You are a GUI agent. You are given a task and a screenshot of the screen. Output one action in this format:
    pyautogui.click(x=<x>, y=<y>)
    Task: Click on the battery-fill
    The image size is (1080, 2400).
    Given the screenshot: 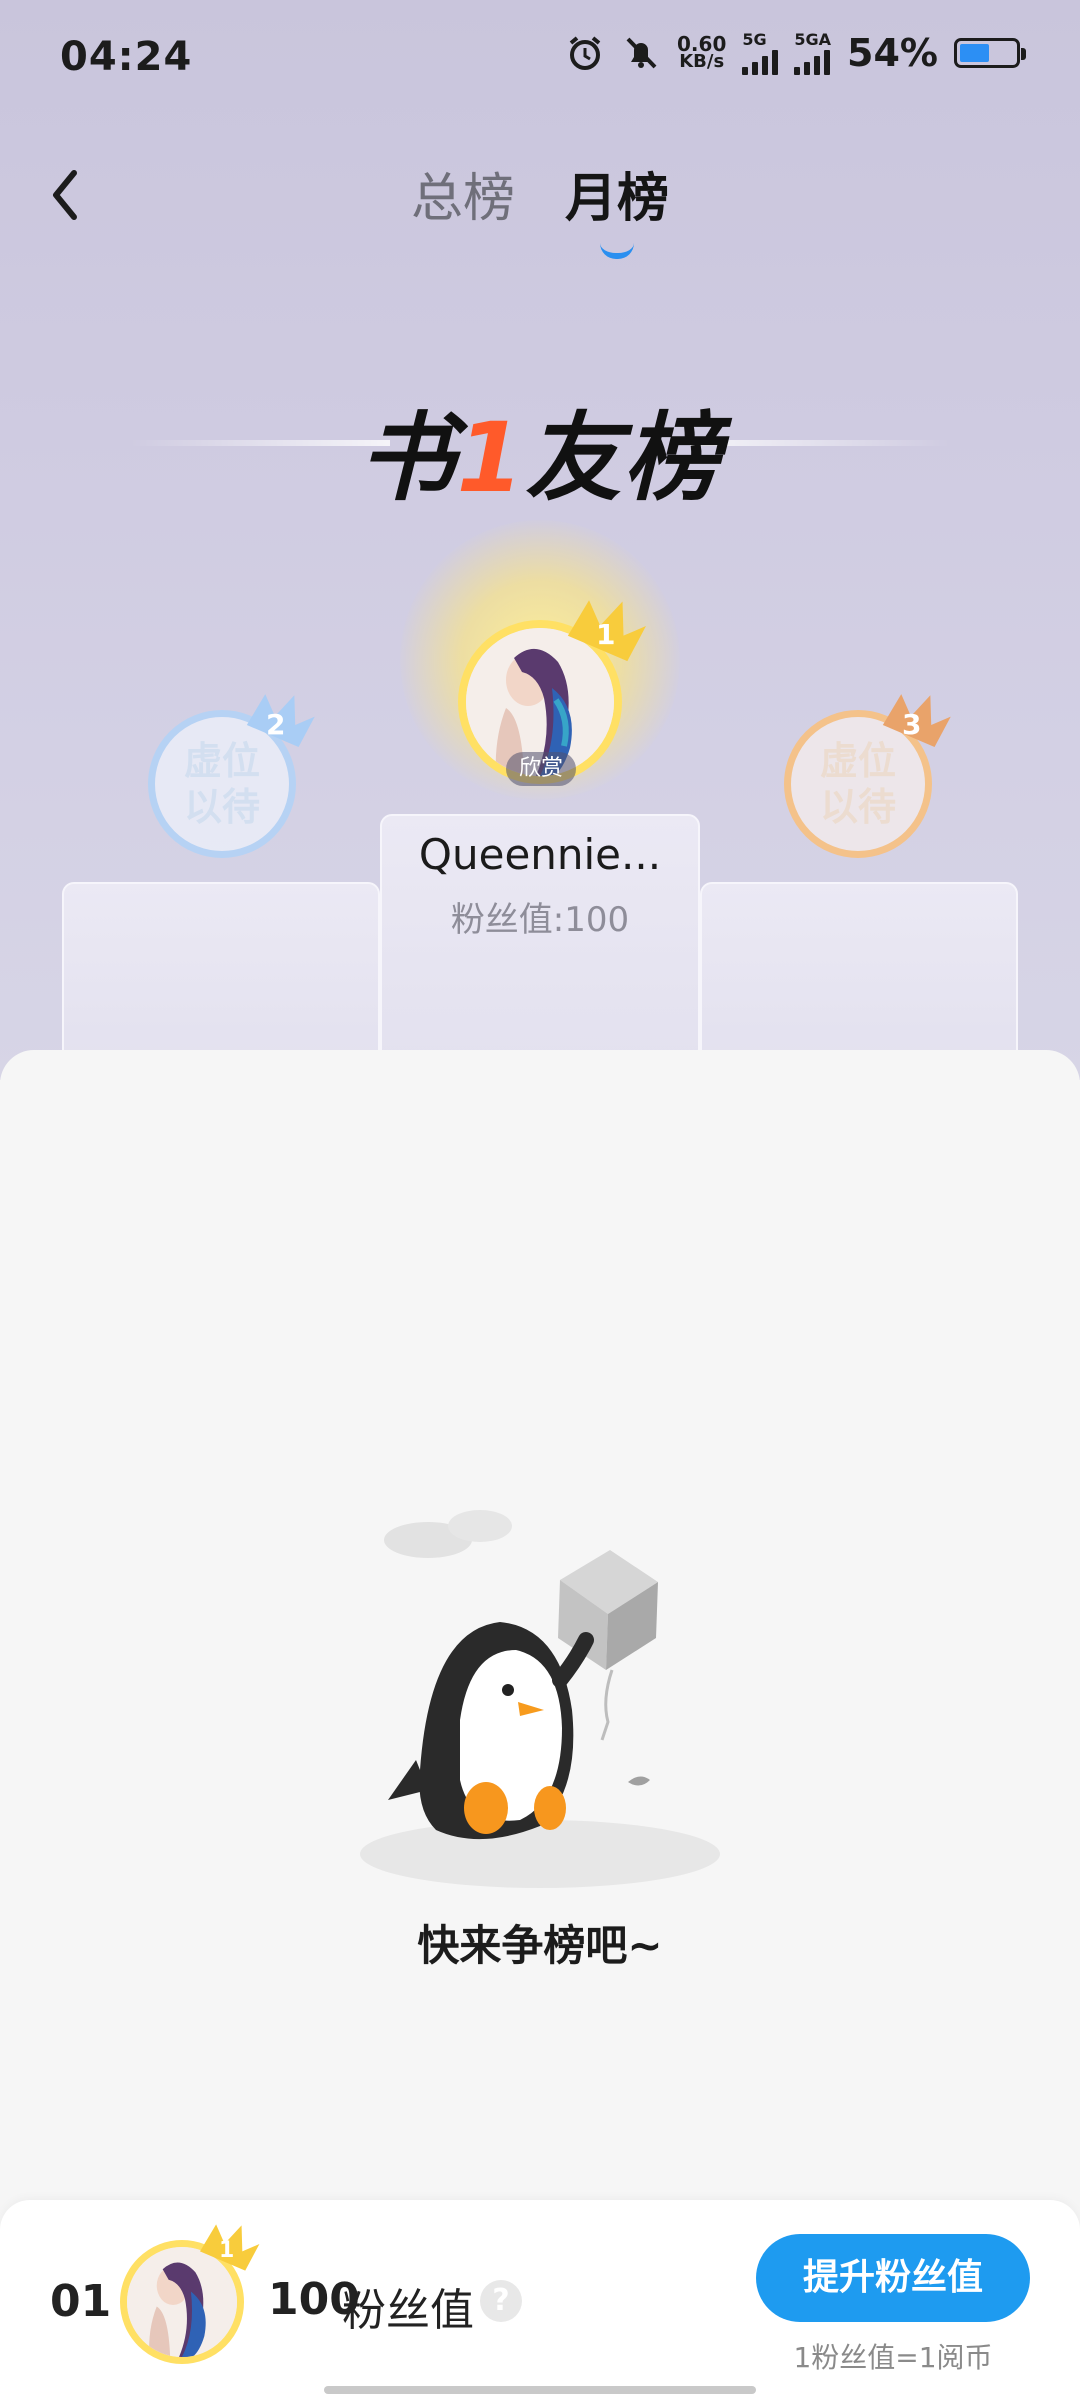 What is the action you would take?
    pyautogui.click(x=974, y=52)
    